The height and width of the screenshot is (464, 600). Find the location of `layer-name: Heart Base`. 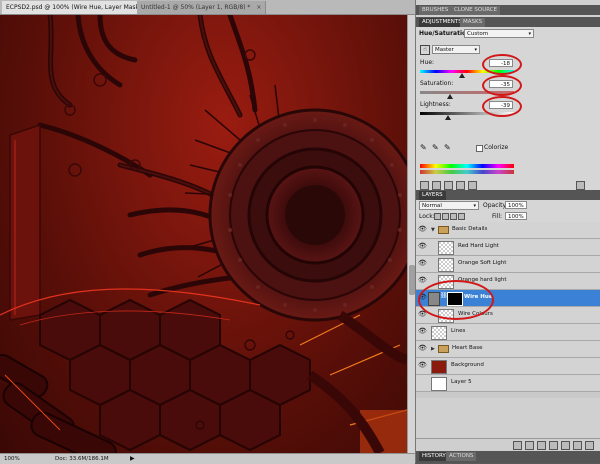

layer-name: Heart Base is located at coordinates (467, 348).